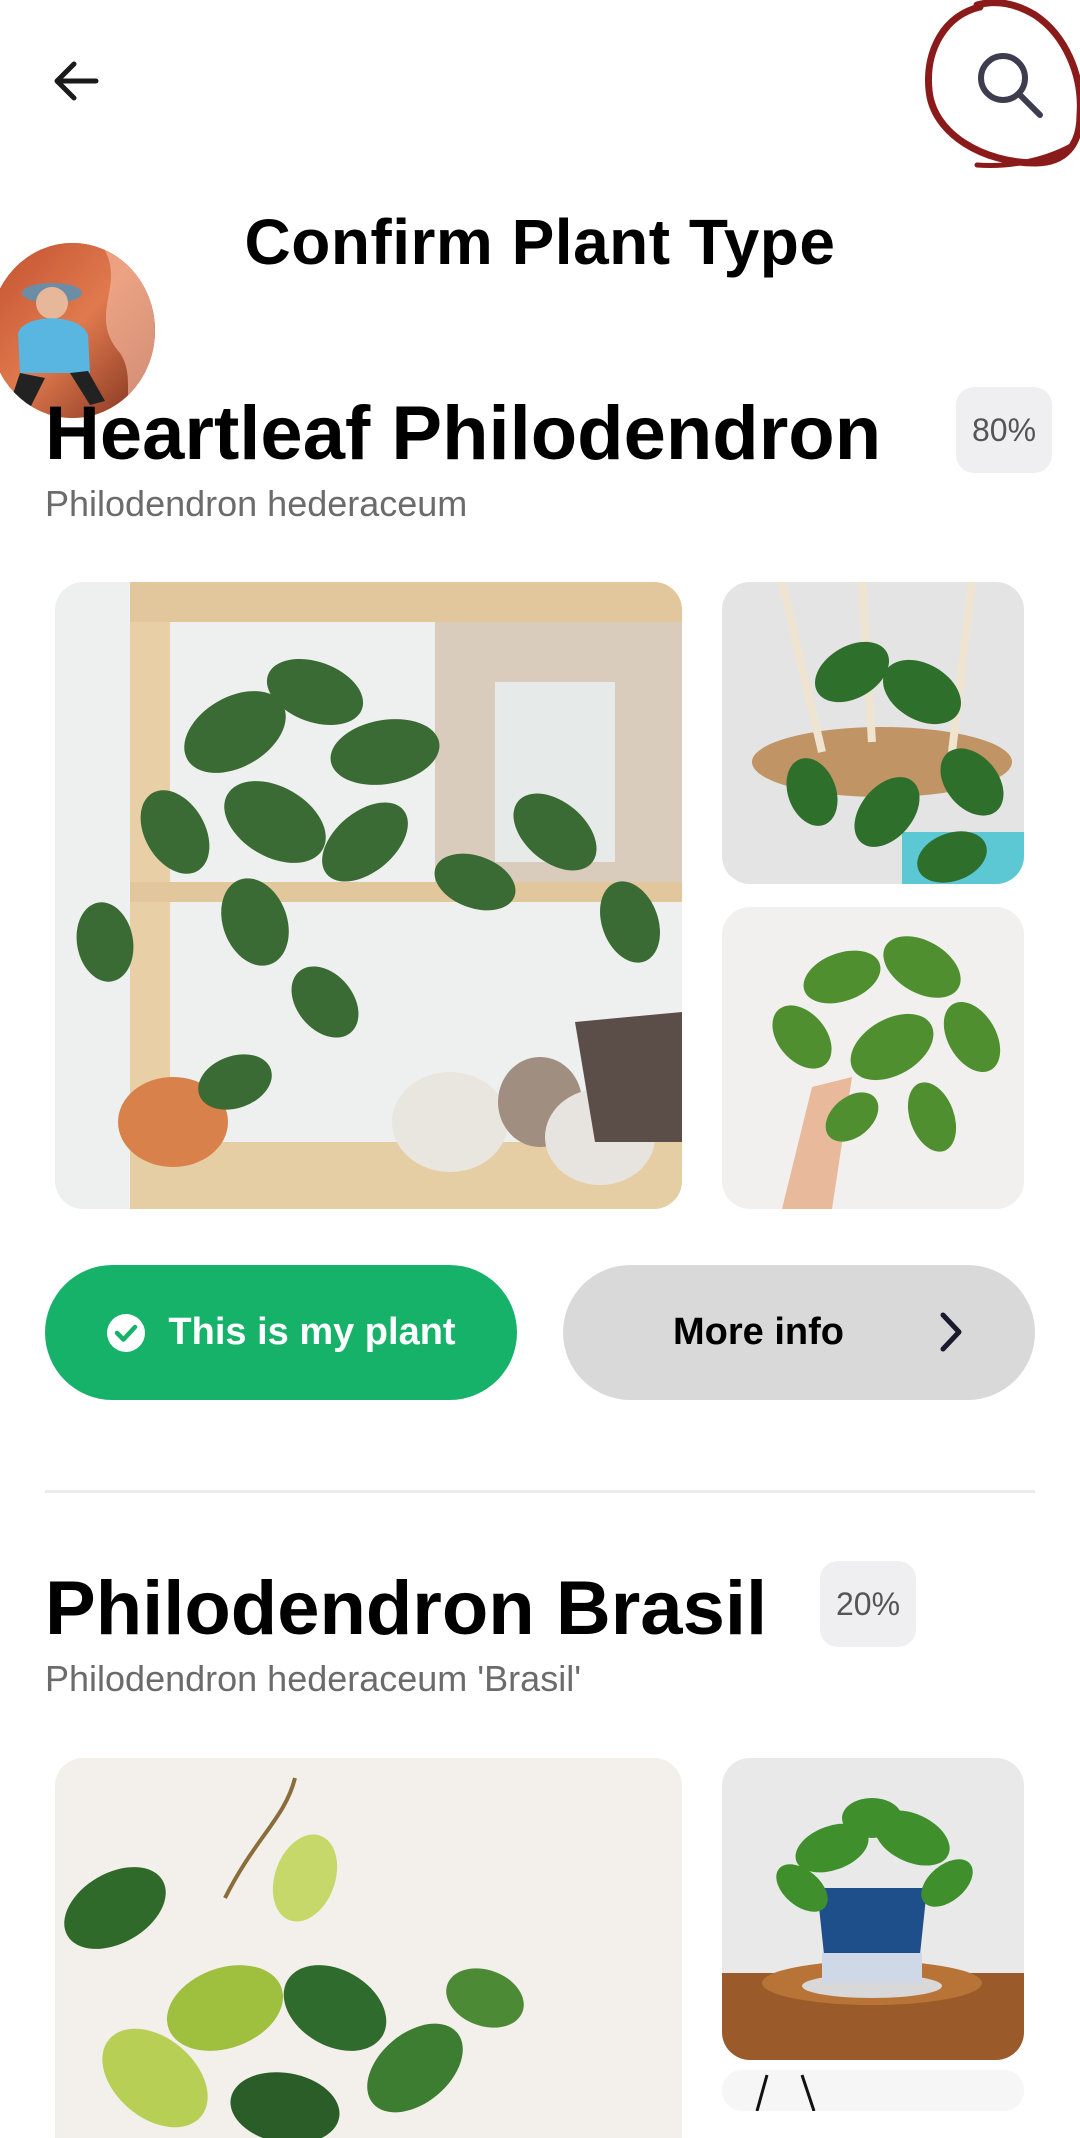  I want to click on more-info-button: More info, so click(799, 1332).